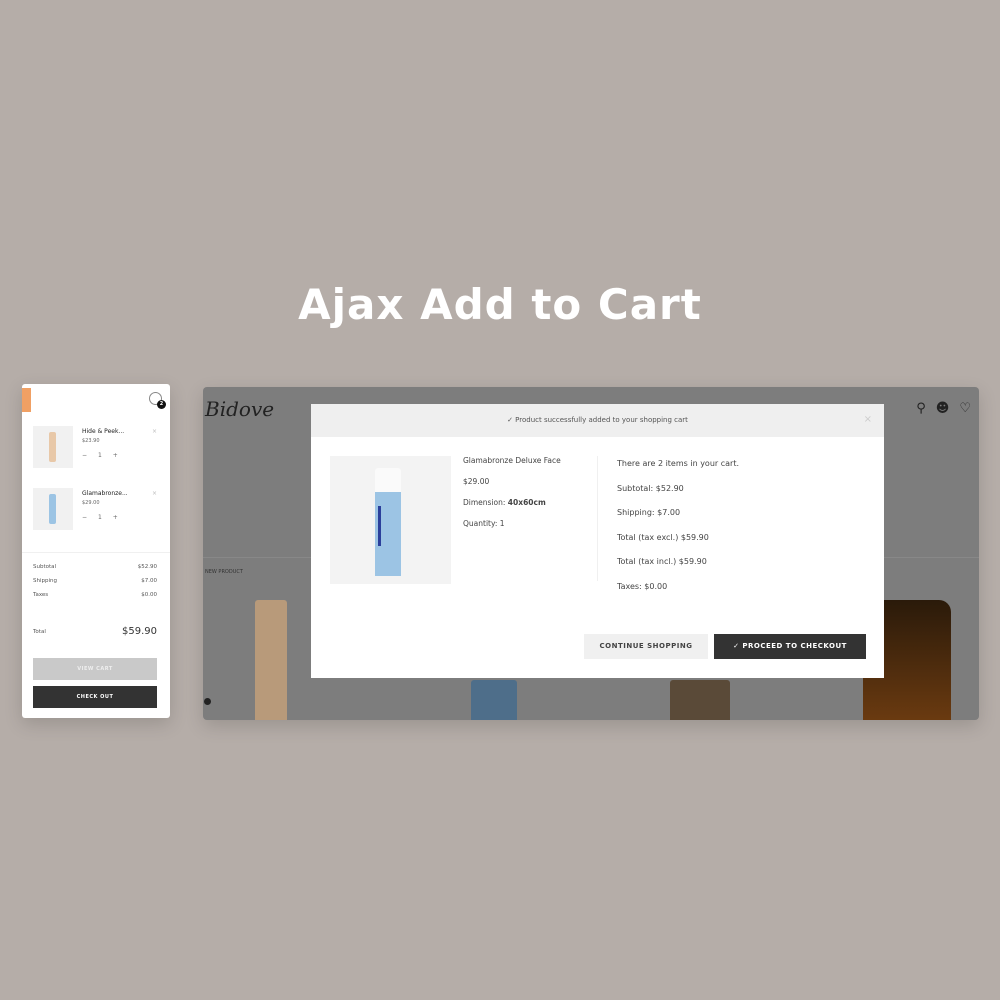 This screenshot has height=1000, width=1000. Describe the element at coordinates (91, 503) in the screenshot. I see `item-price: $29.00` at that location.